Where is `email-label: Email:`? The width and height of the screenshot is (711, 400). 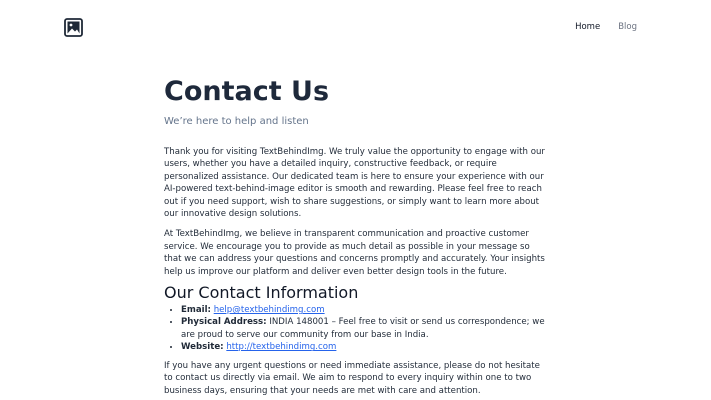 email-label: Email: is located at coordinates (196, 310).